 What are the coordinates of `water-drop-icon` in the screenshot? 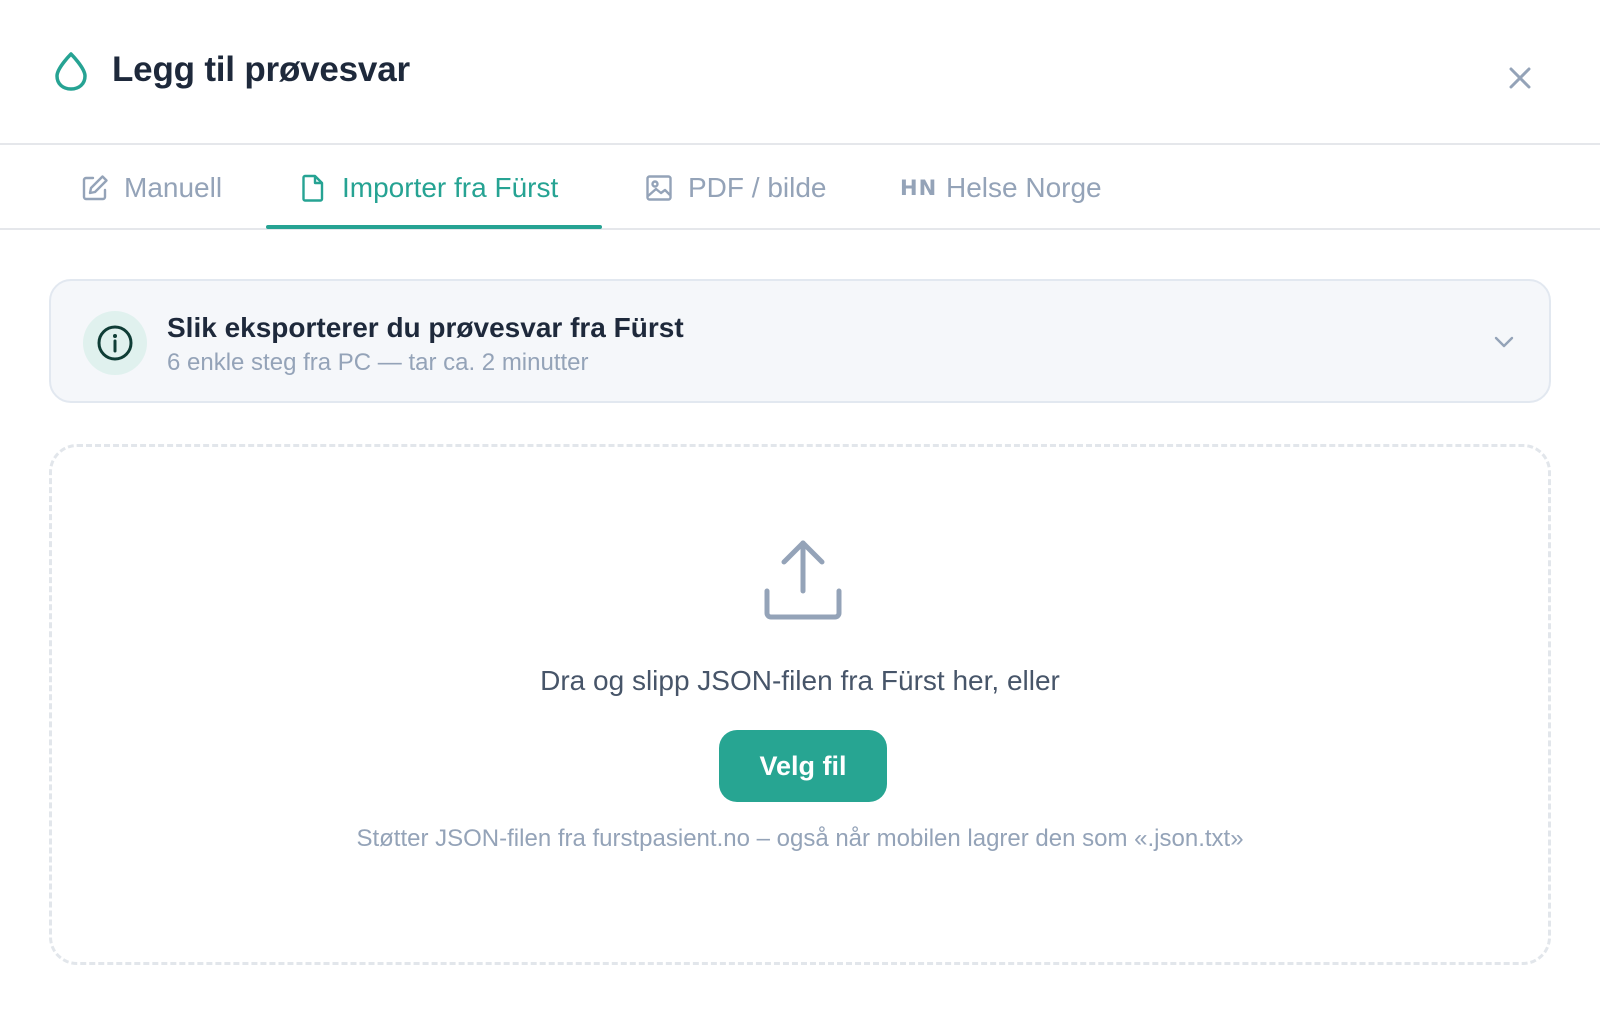 It's located at (71, 71).